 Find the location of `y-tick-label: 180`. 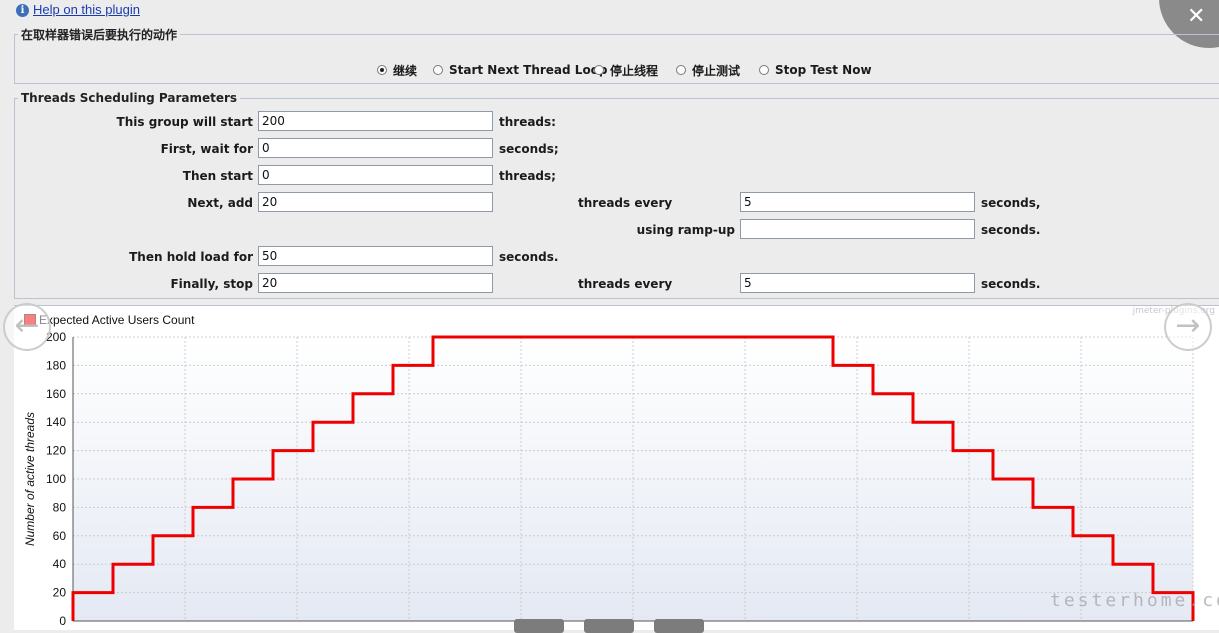

y-tick-label: 180 is located at coordinates (56, 365).